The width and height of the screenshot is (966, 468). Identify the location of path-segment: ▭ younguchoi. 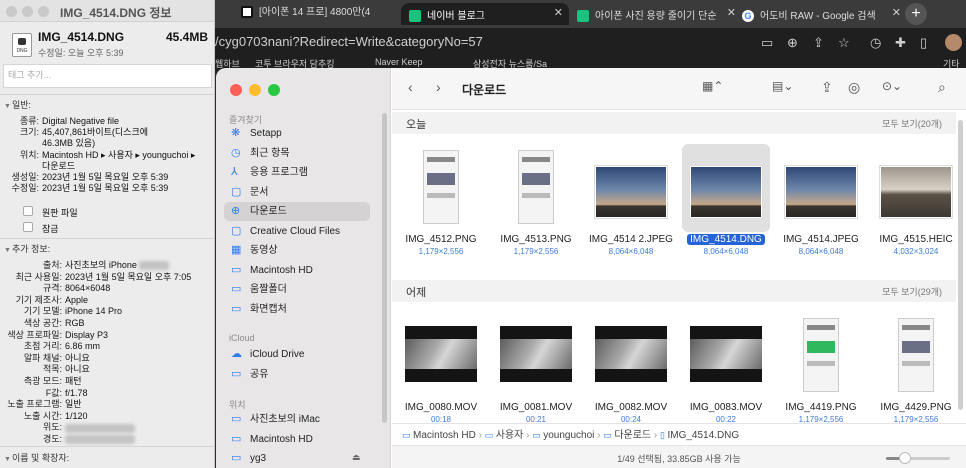
(563, 435).